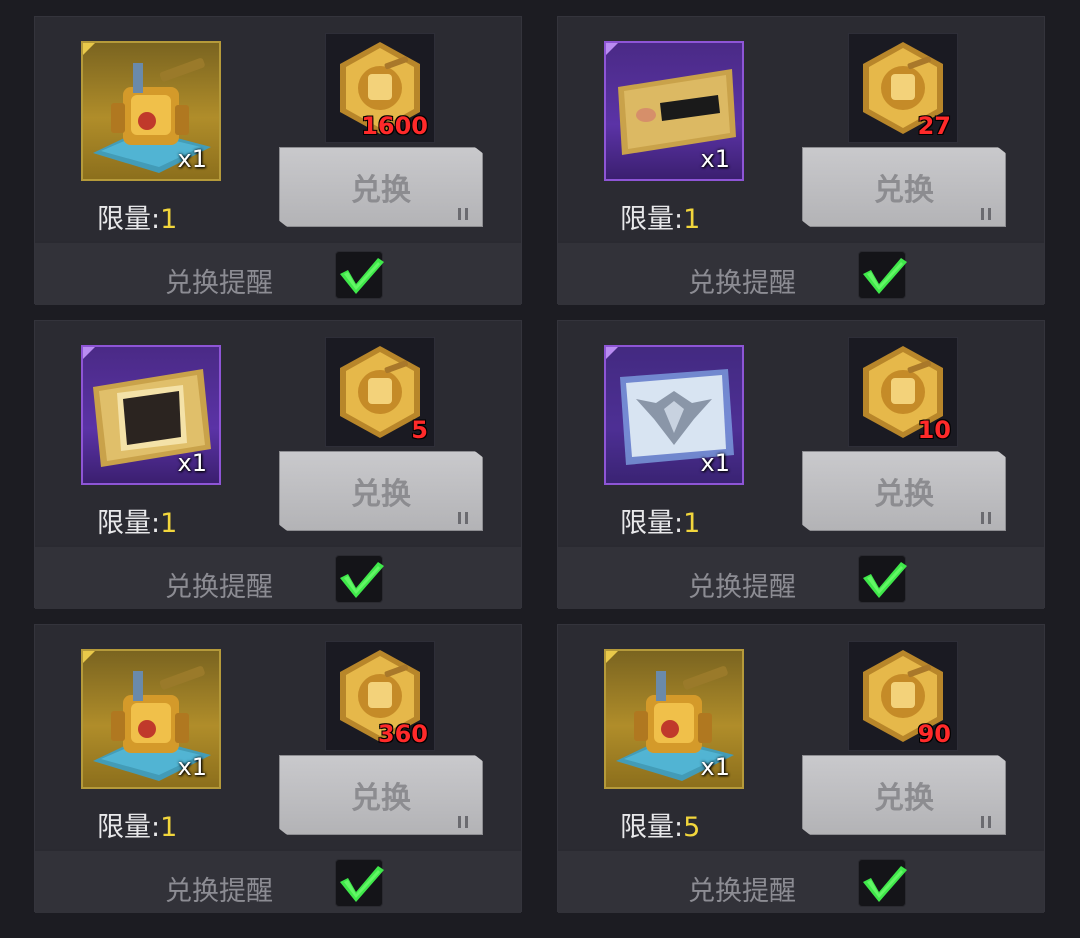 This screenshot has height=938, width=1080. What do you see at coordinates (692, 827) in the screenshot?
I see `limit-value: 5` at bounding box center [692, 827].